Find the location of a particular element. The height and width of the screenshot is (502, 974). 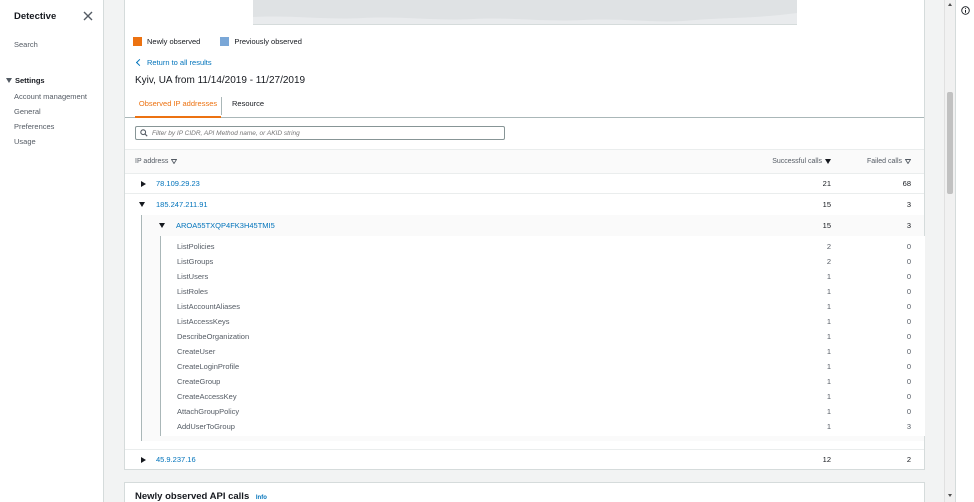

api-name: AddUserToGroup is located at coordinates (206, 426).